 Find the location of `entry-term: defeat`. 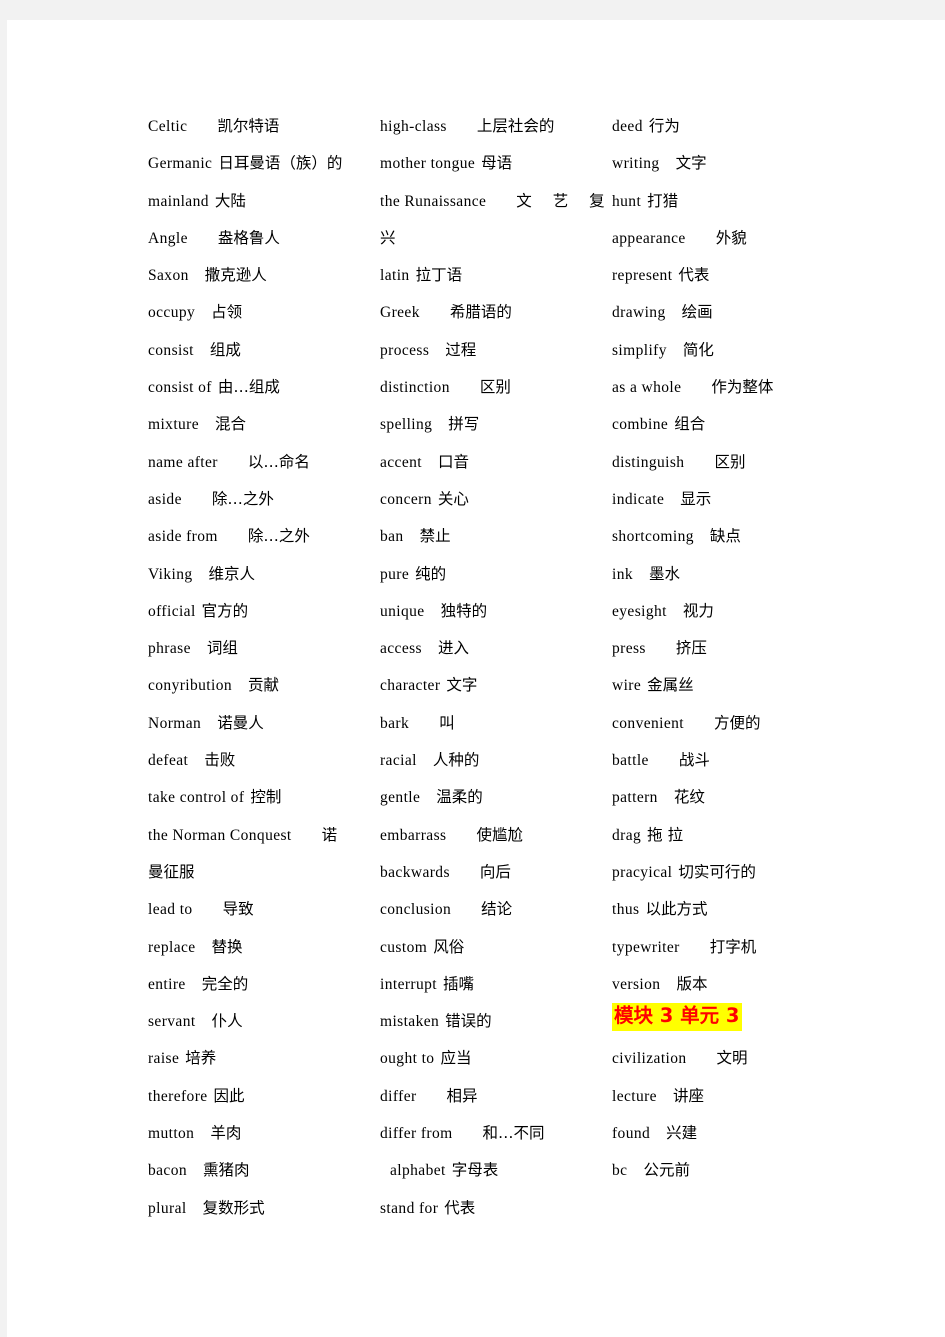

entry-term: defeat is located at coordinates (168, 761).